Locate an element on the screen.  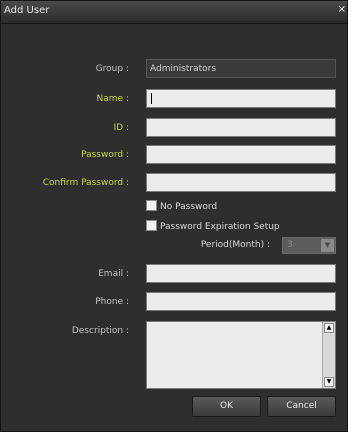
no-password-option: No Password is located at coordinates (181, 206).